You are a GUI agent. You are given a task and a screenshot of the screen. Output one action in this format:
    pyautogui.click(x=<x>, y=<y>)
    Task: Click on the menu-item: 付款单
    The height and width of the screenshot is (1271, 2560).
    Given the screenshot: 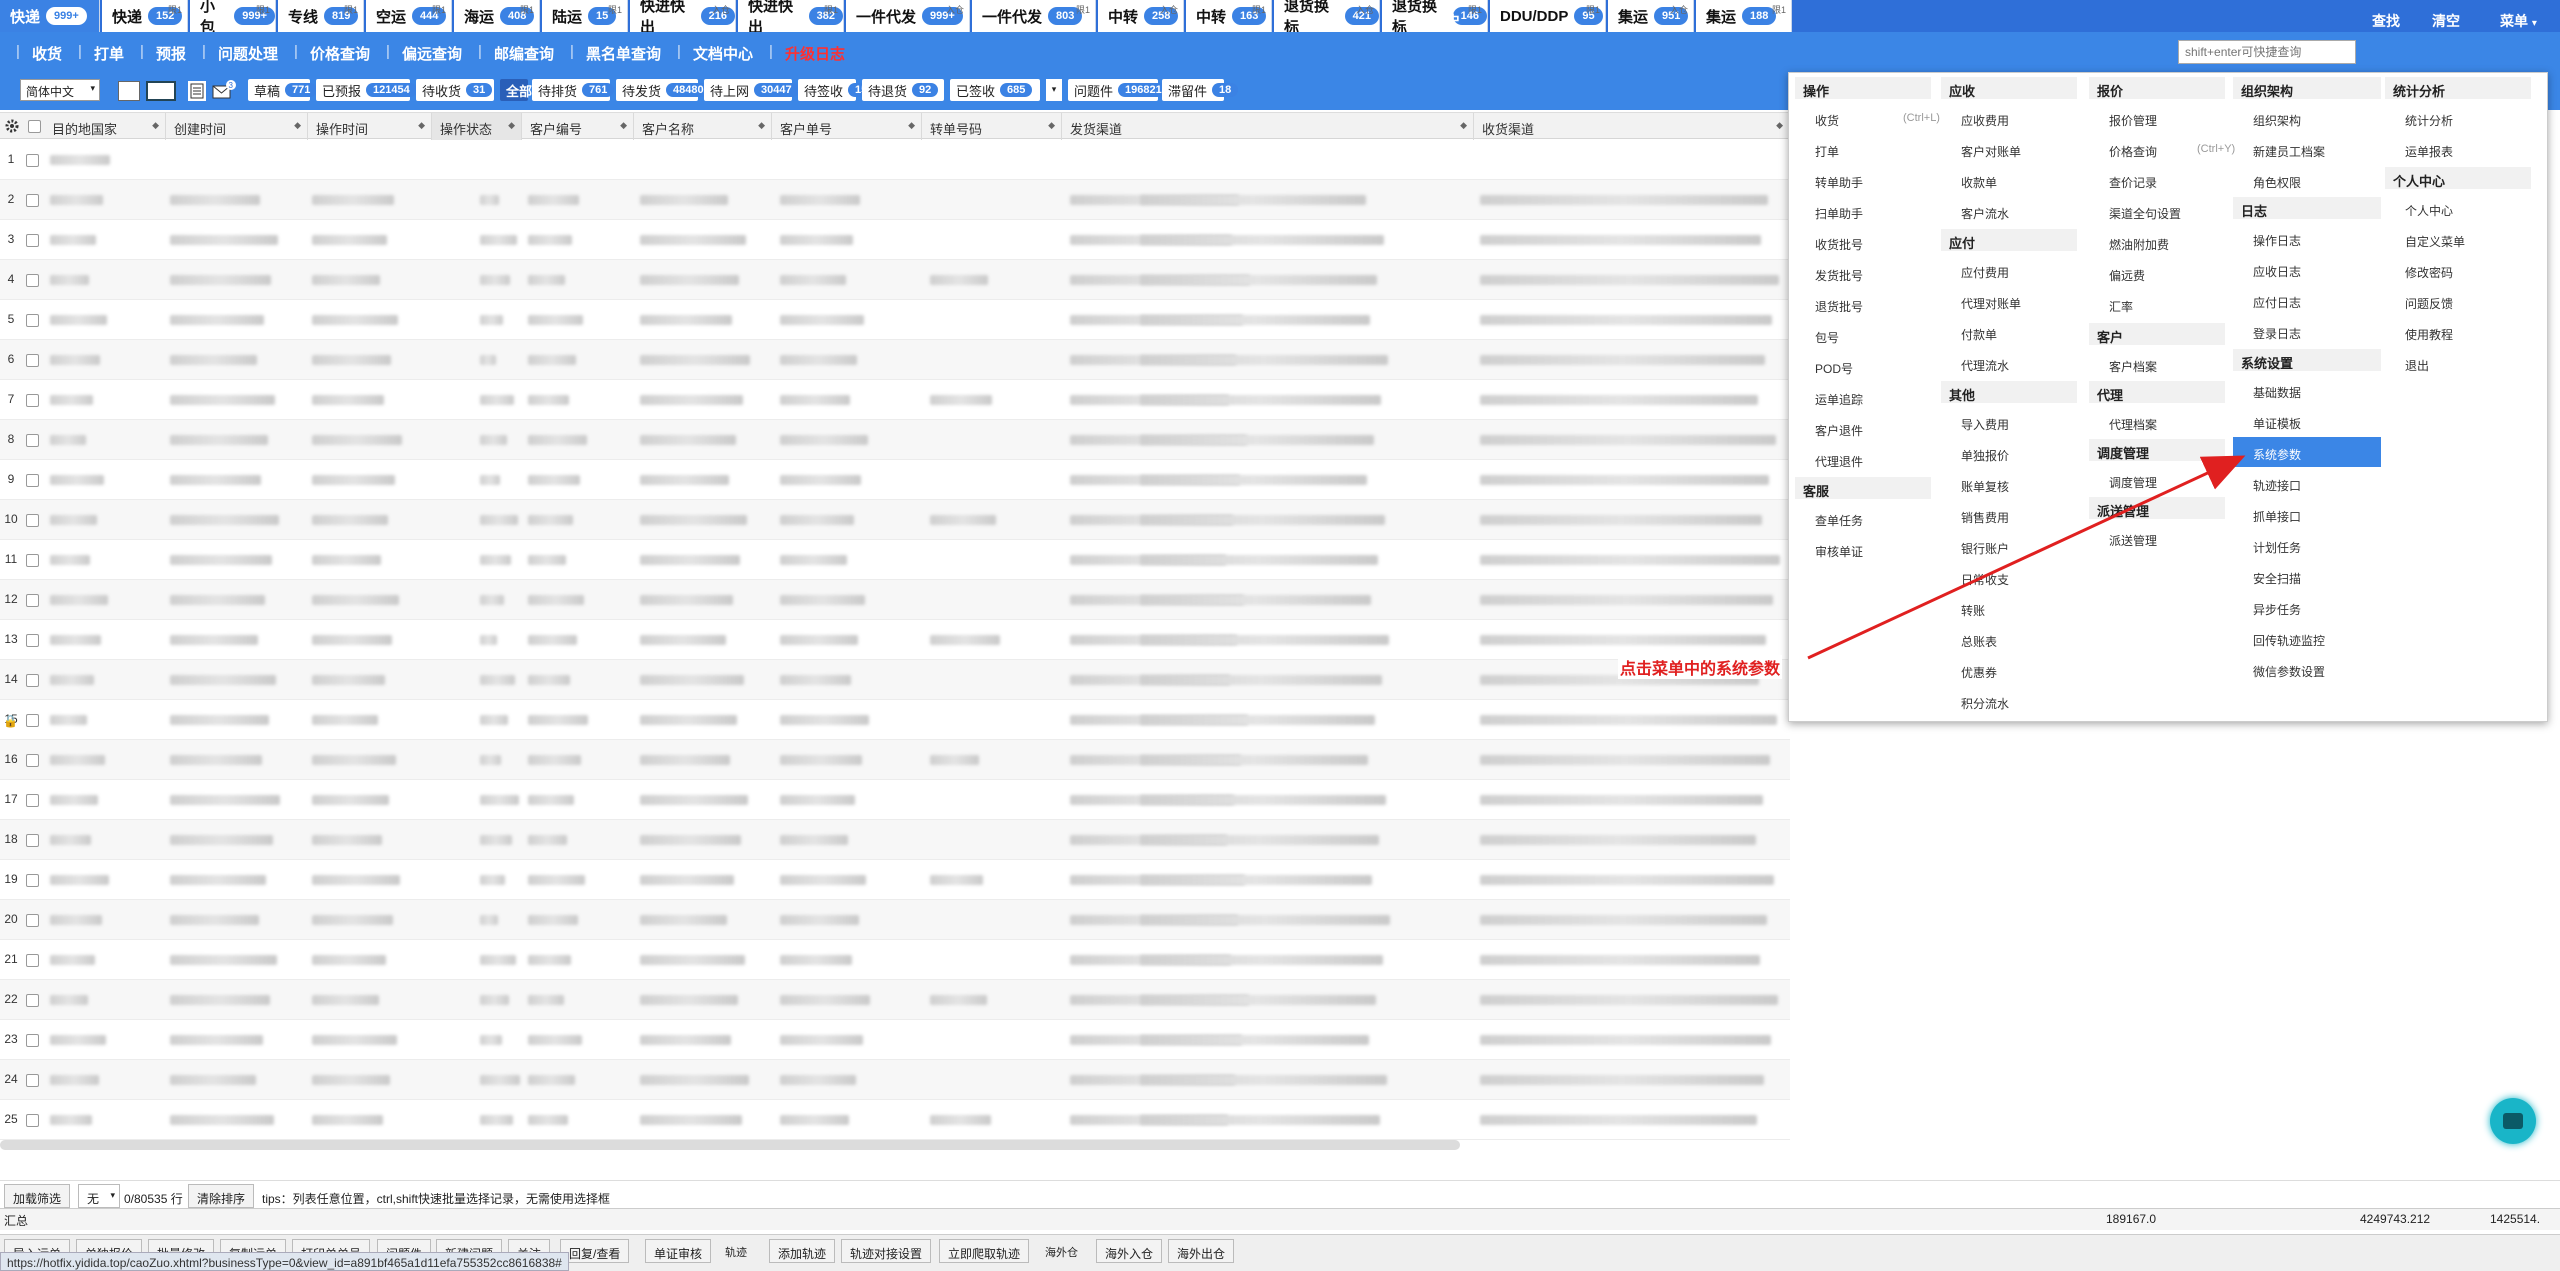 What is the action you would take?
    pyautogui.click(x=2009, y=332)
    